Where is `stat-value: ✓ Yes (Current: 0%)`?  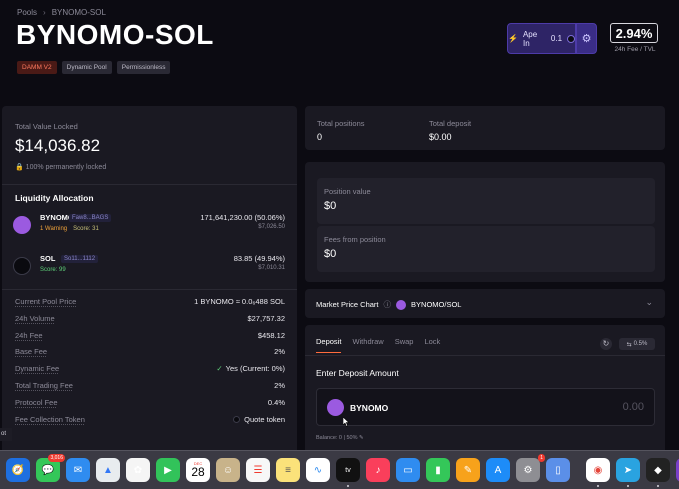
stat-value: ✓ Yes (Current: 0%) is located at coordinates (250, 368).